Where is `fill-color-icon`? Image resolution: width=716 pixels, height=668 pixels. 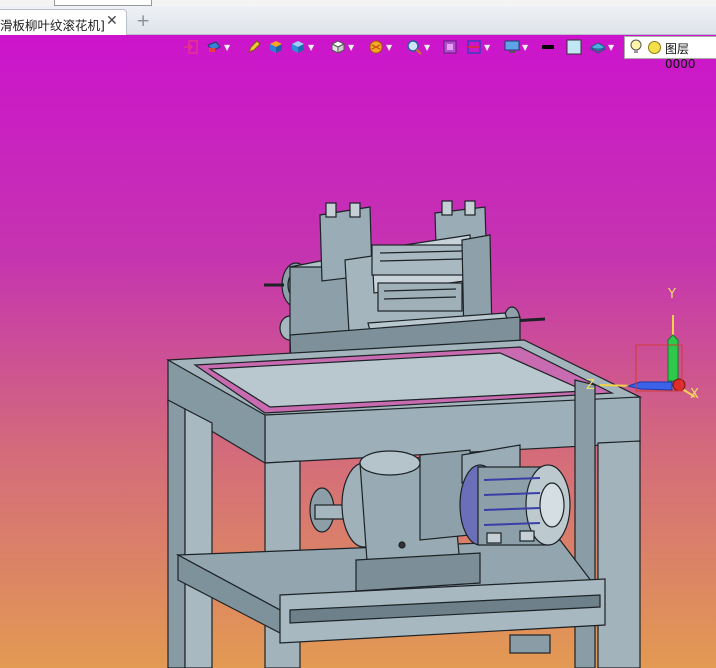 fill-color-icon is located at coordinates (574, 47).